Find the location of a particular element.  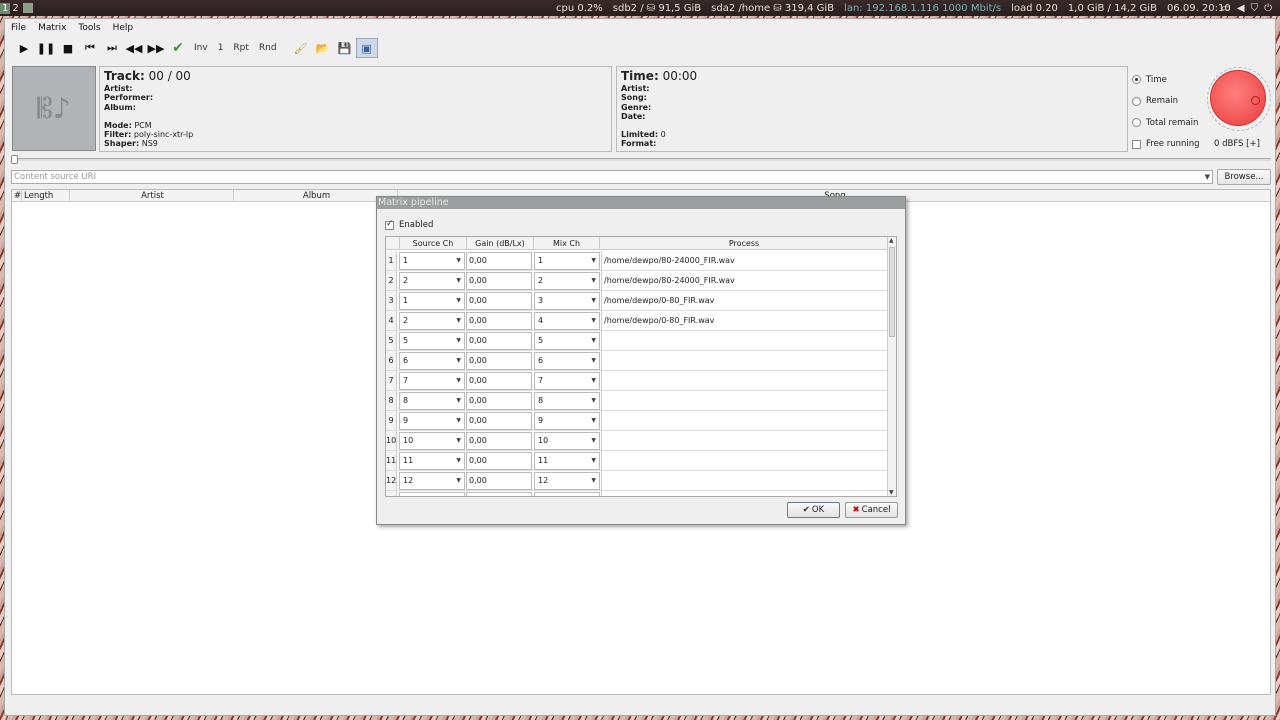

matrix-row: 2 2 ▼ 0,00 2 ▼/home/dewpo/80-24000_FIR.wav is located at coordinates (637, 281).